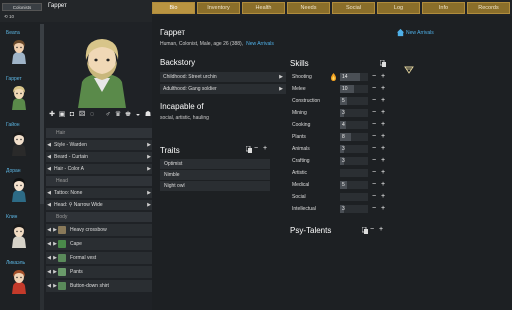 The width and height of the screenshot is (512, 310). What do you see at coordinates (223, 77) in the screenshot?
I see `childhood-dropdown: Childhood: Street urchin ▶` at bounding box center [223, 77].